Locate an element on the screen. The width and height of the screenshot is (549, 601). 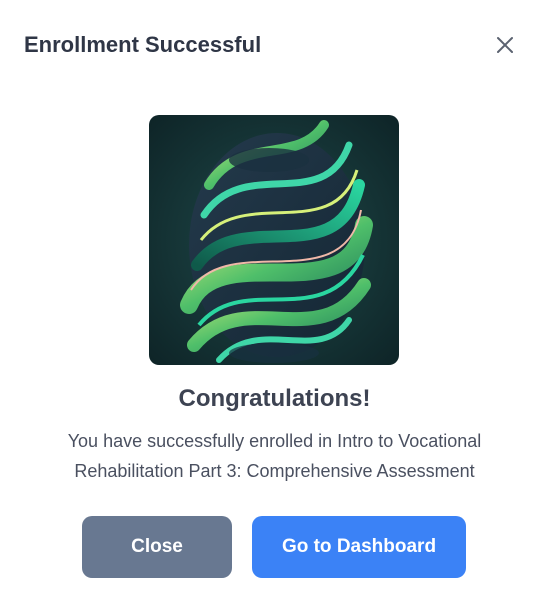
dialog-title: Enrollment Successful is located at coordinates (143, 44).